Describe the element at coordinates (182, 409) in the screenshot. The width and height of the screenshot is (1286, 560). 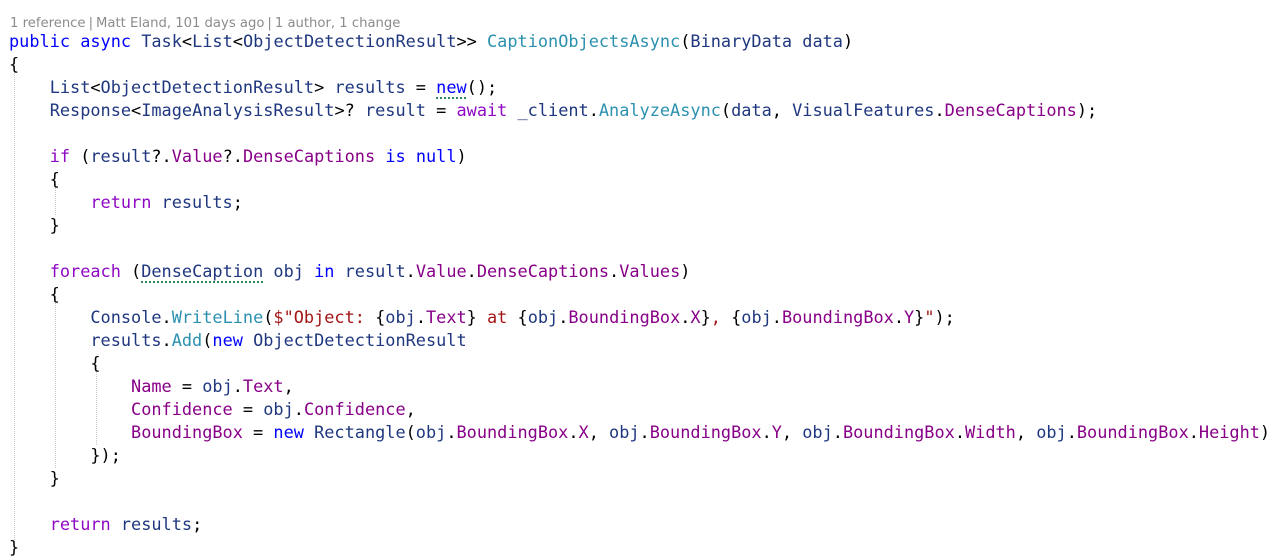
I see `code-token: Confidence` at that location.